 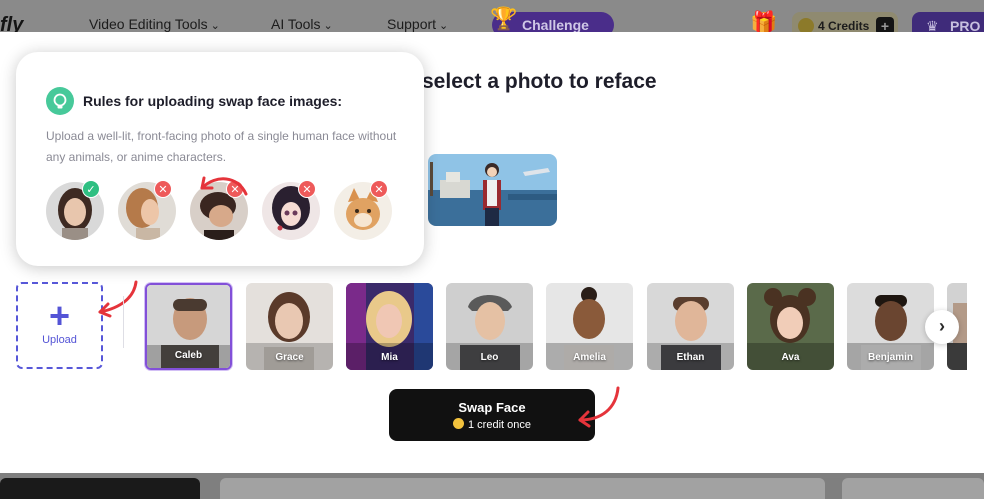 What do you see at coordinates (412, 24) in the screenshot?
I see `nav-label: Support` at bounding box center [412, 24].